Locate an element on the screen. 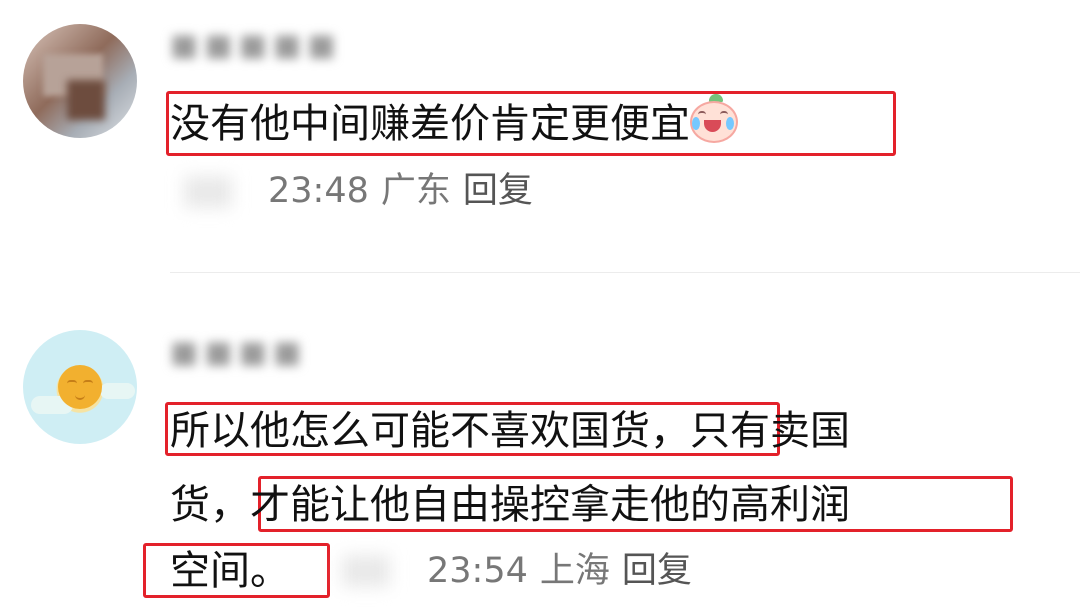  sun-avatar-icon is located at coordinates (80, 387).